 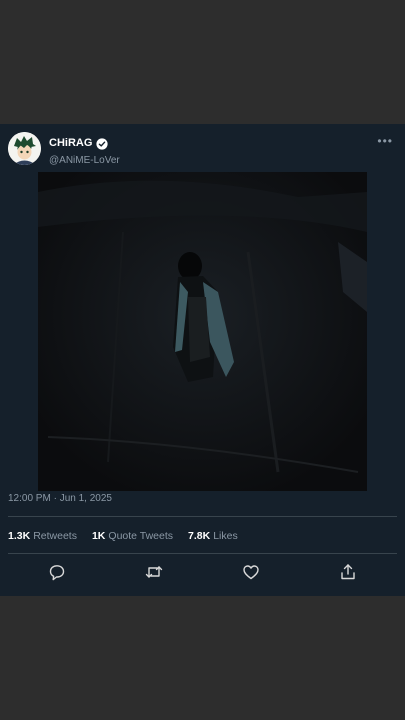 What do you see at coordinates (102, 143) in the screenshot?
I see `verified-badge-icon` at bounding box center [102, 143].